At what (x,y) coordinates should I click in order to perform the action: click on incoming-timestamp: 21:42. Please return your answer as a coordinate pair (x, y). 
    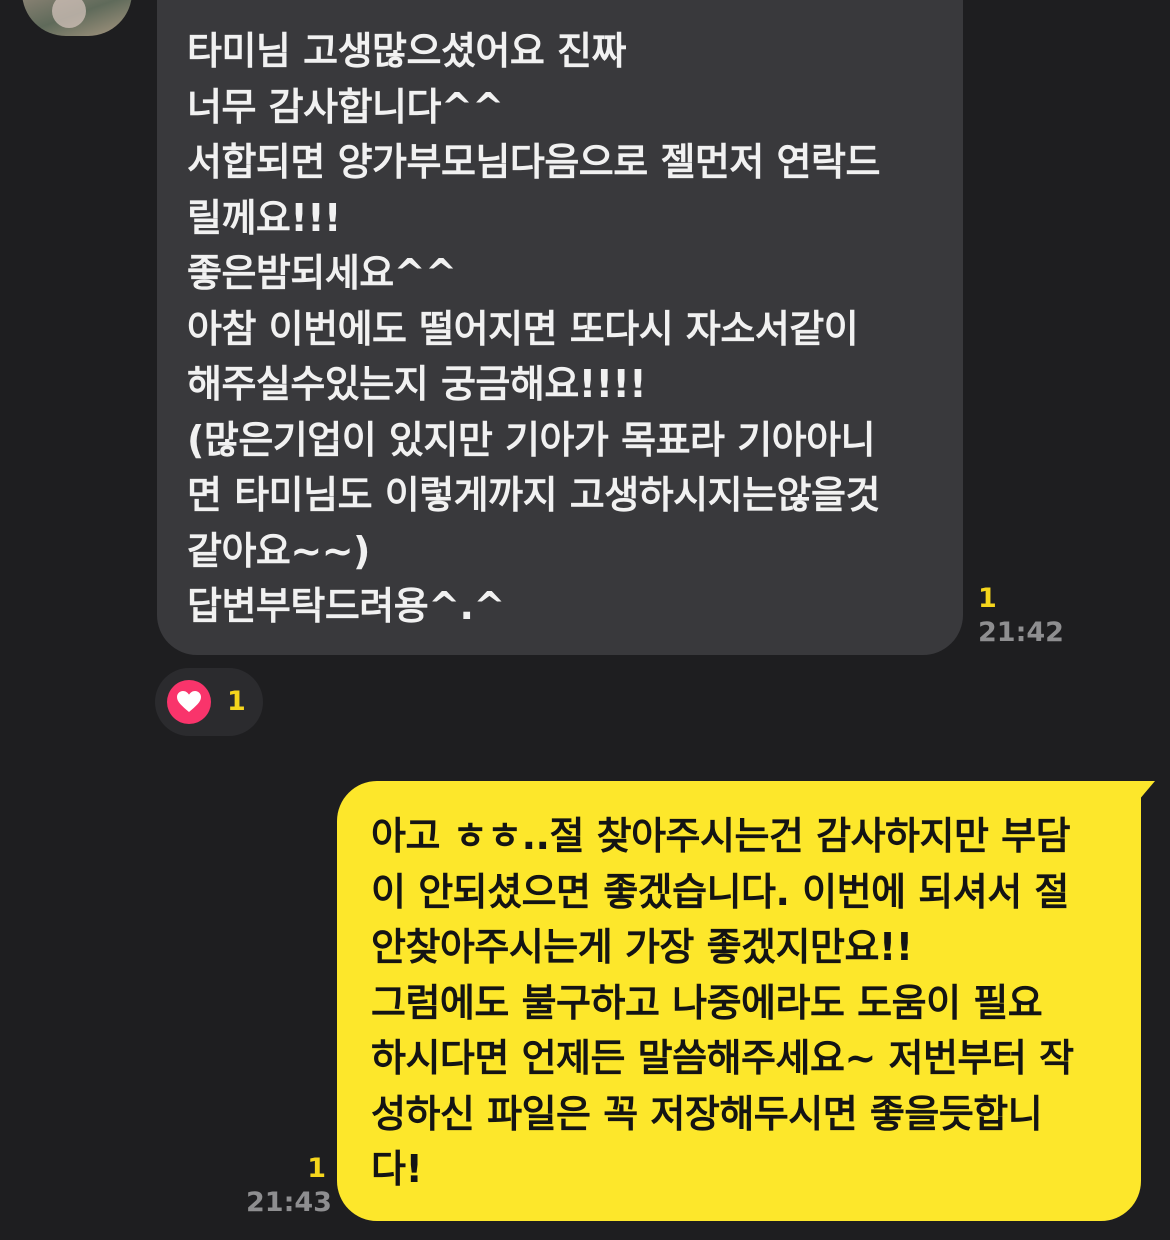
    Looking at the image, I should click on (1021, 632).